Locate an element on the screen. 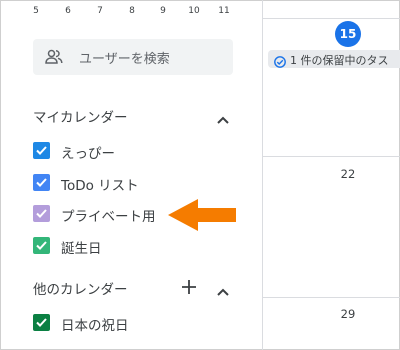 This screenshot has height=350, width=400. annotation-arrow-icon is located at coordinates (203, 215).